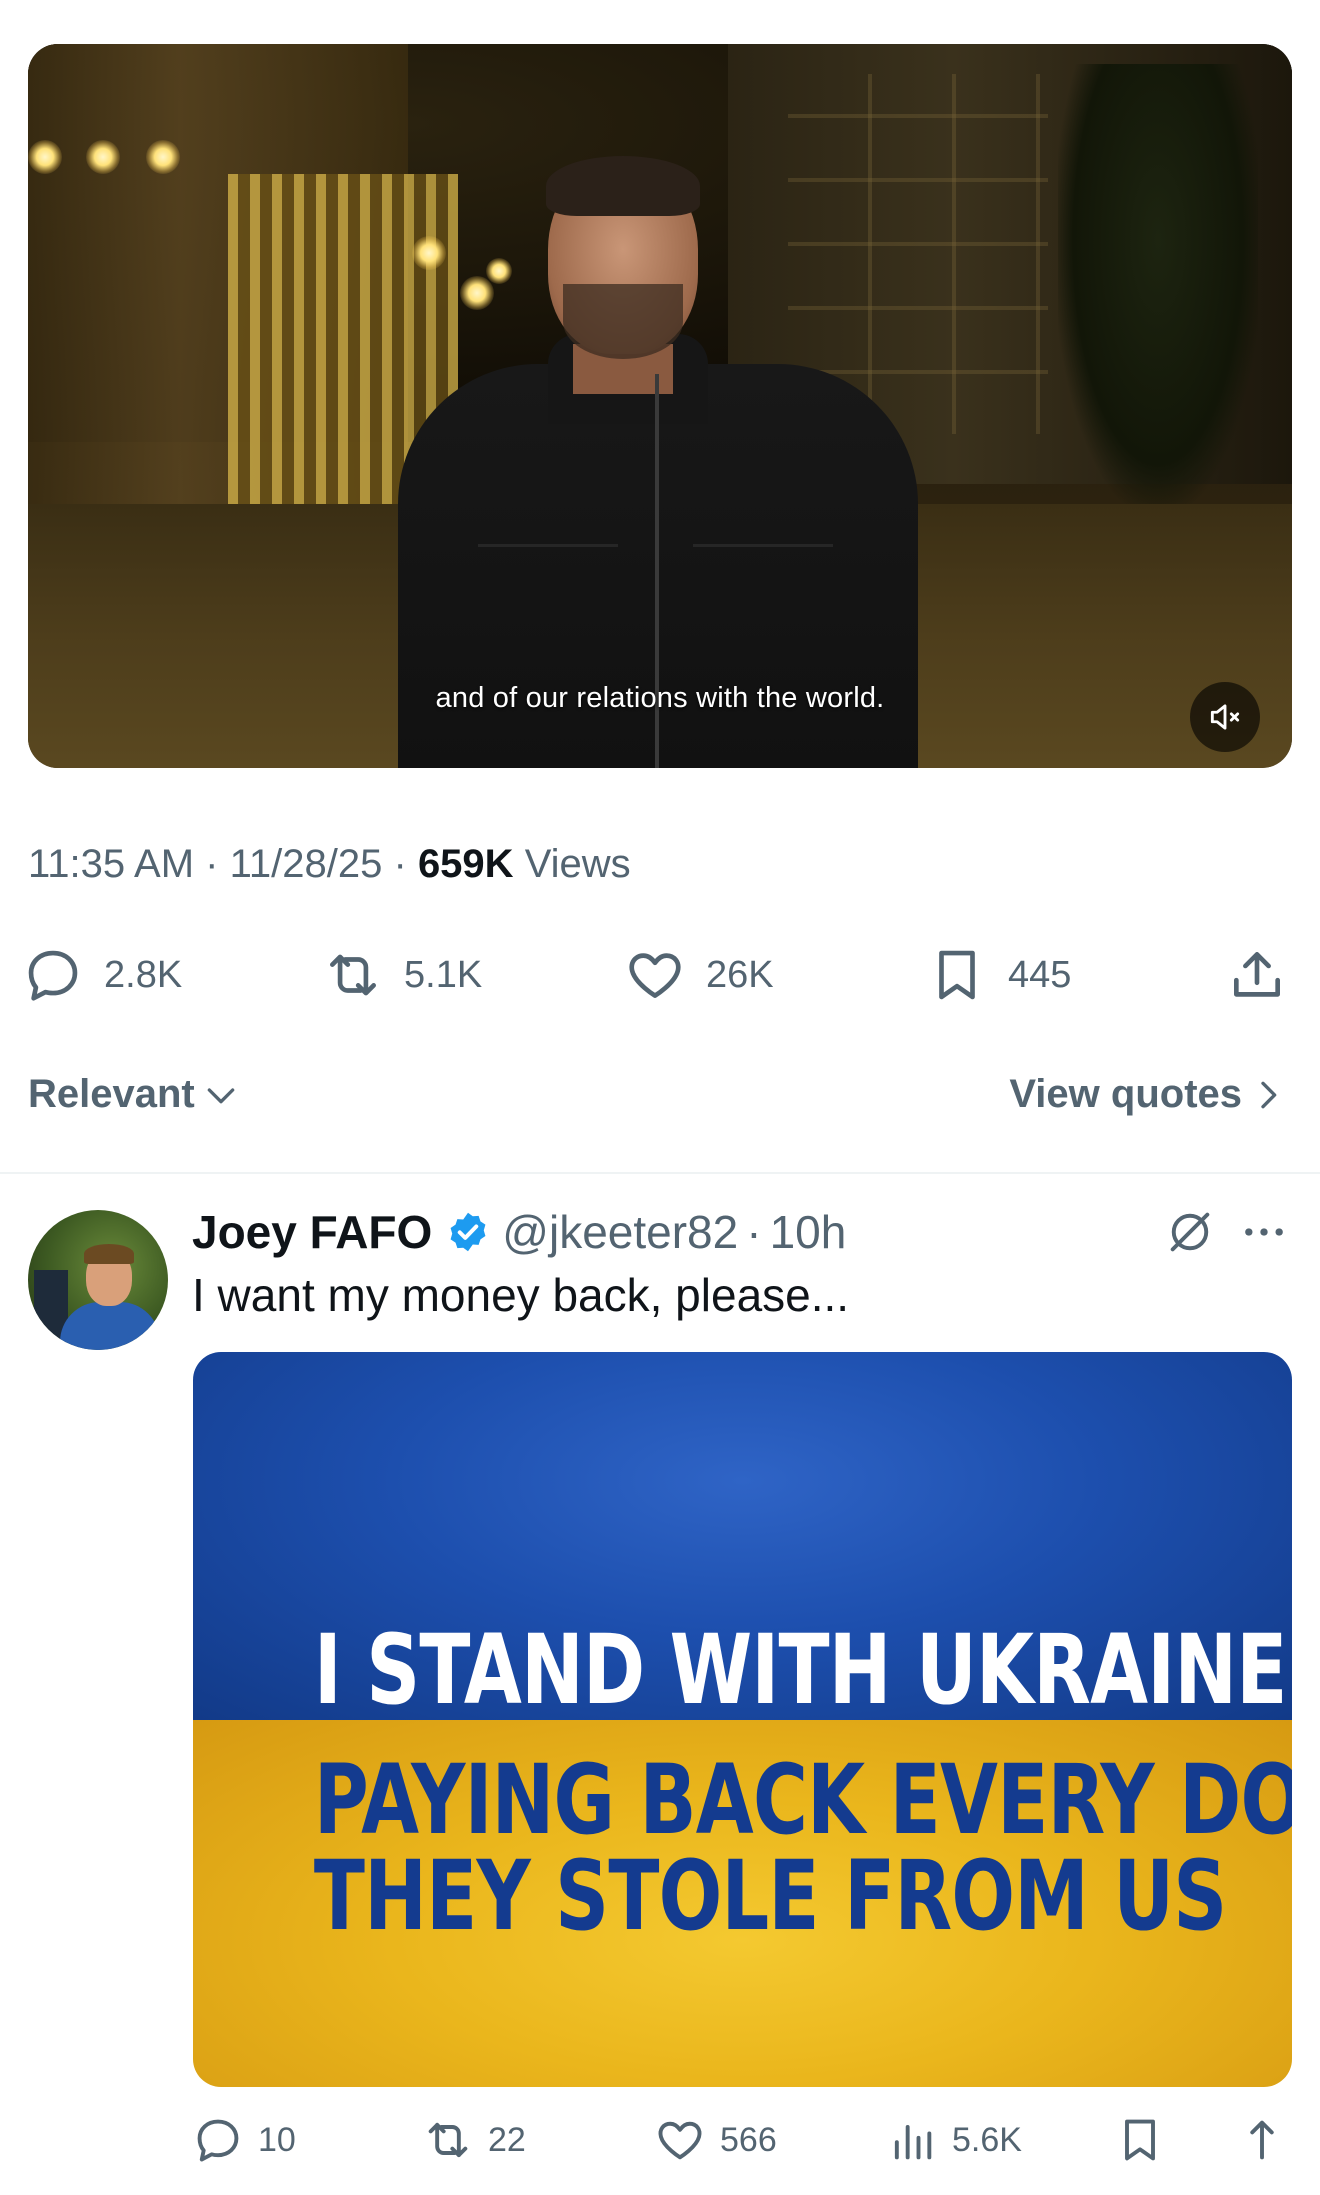  I want to click on bookmark-count: 445, so click(1040, 974).